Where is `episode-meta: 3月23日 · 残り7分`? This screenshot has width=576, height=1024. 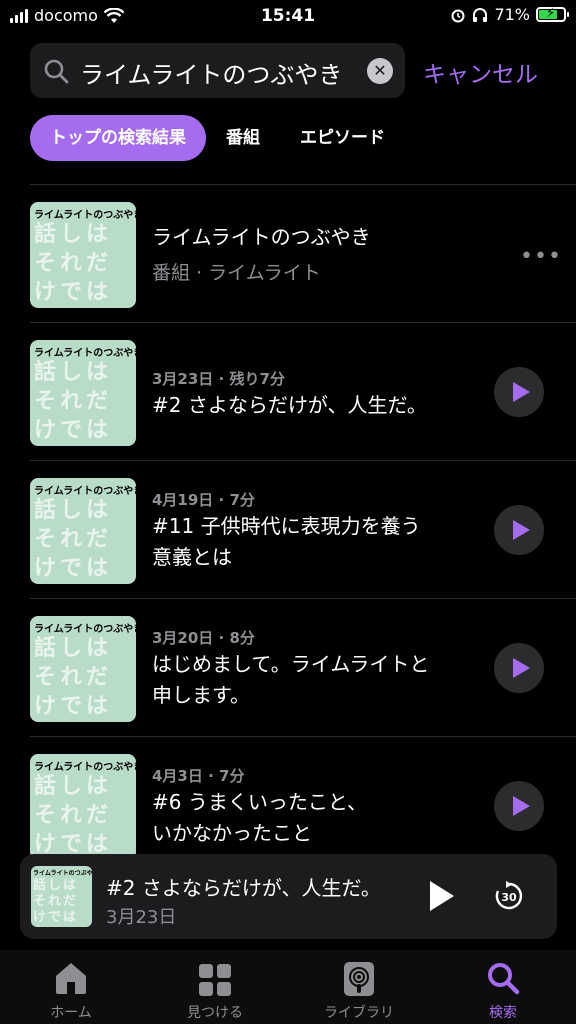
episode-meta: 3月23日 · 残り7分 is located at coordinates (218, 379).